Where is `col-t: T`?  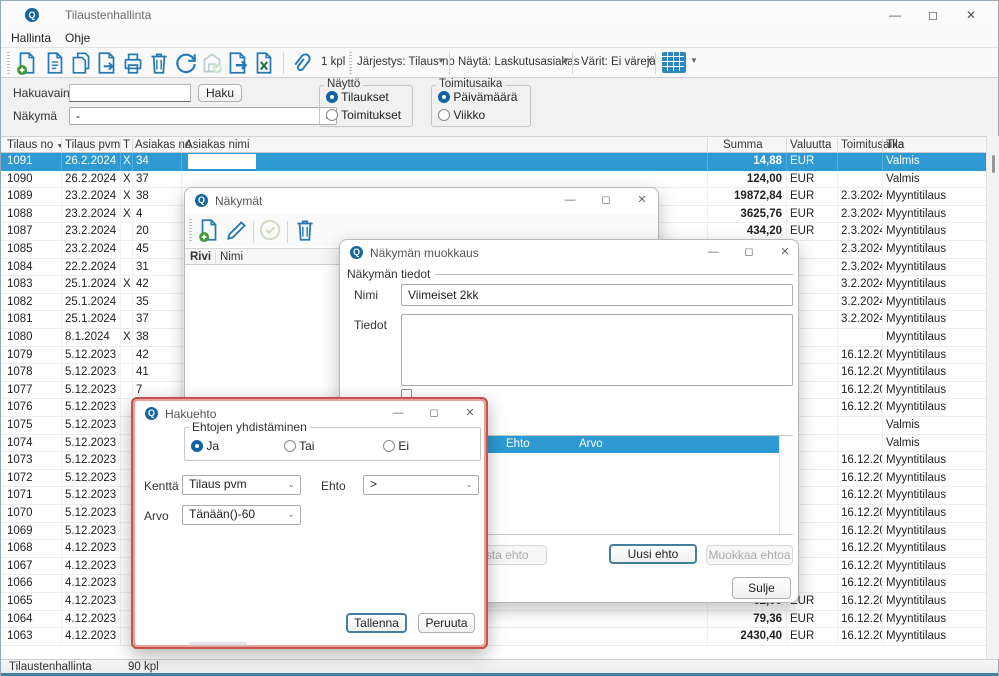 col-t: T is located at coordinates (126, 145).